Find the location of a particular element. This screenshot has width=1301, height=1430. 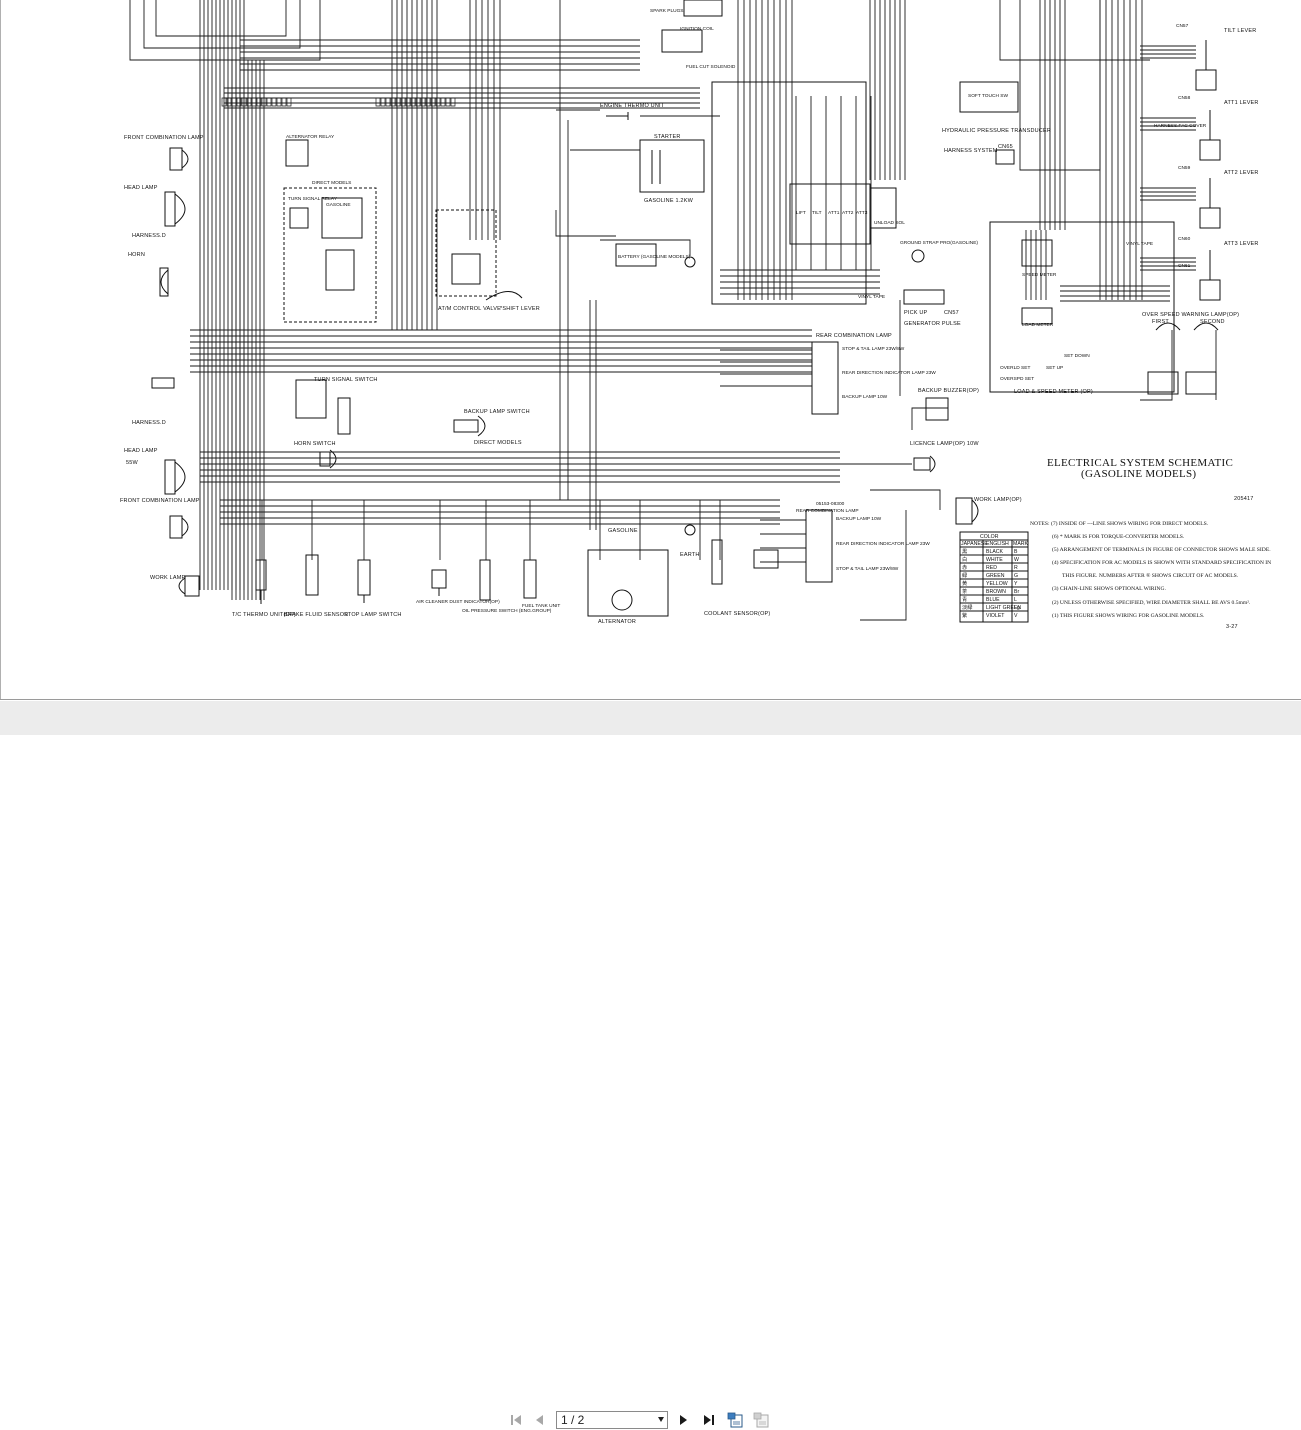

backup-lamp-top-label: BACKUP LAMP 10W is located at coordinates (865, 397).